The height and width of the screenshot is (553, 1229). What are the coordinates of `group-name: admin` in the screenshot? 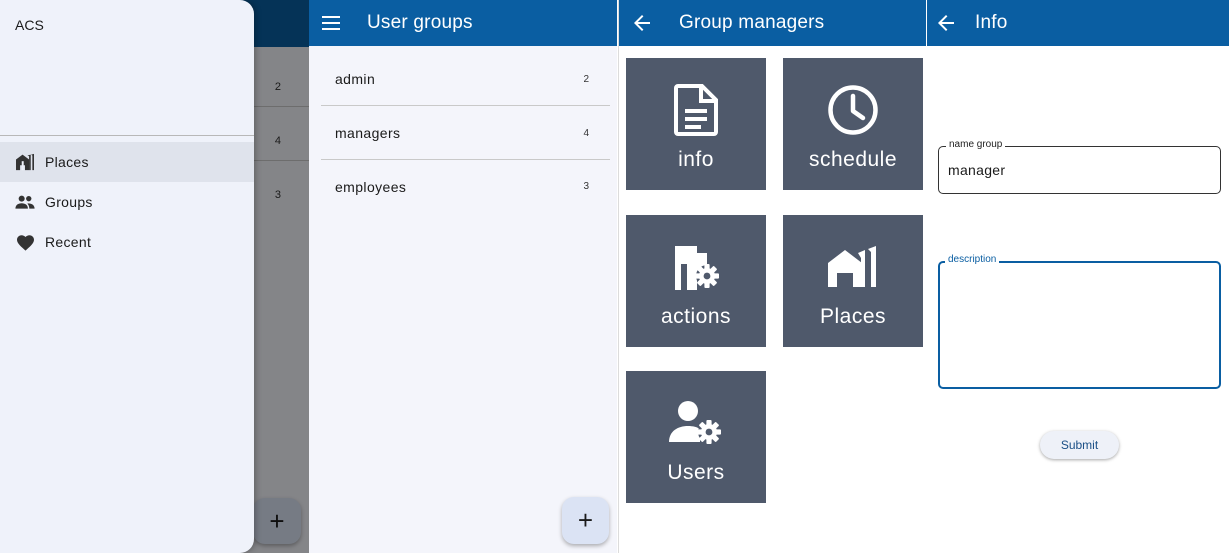 It's located at (355, 79).